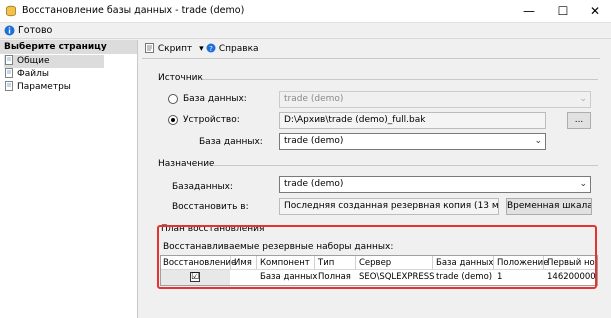  Describe the element at coordinates (54, 61) in the screenshot. I see `page-item-general: Общие` at that location.